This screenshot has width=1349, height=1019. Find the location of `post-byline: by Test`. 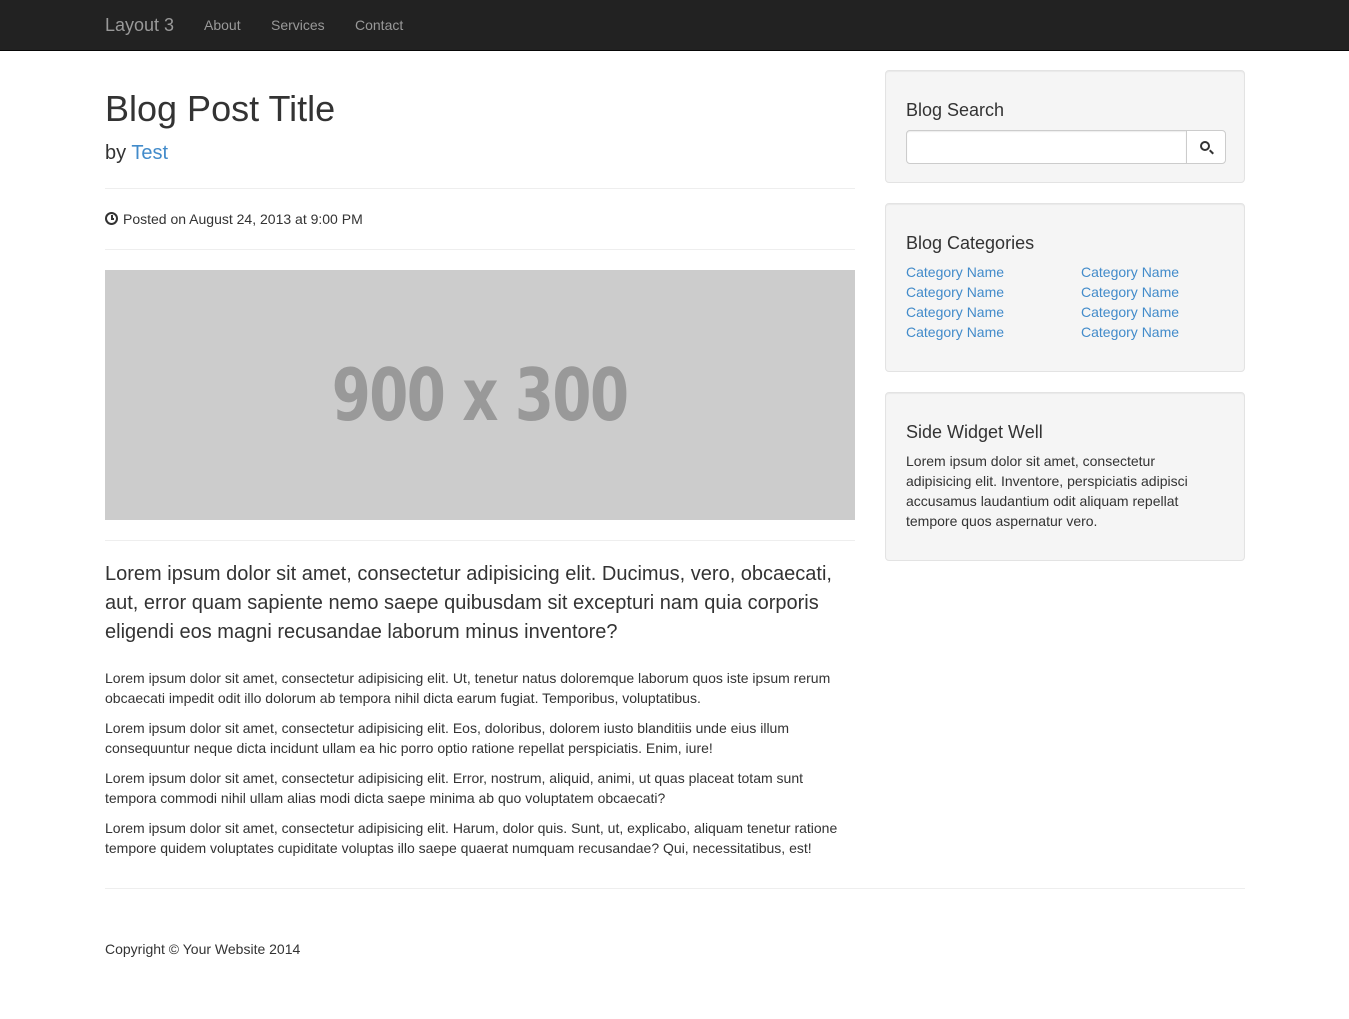

post-byline: by Test is located at coordinates (136, 153).